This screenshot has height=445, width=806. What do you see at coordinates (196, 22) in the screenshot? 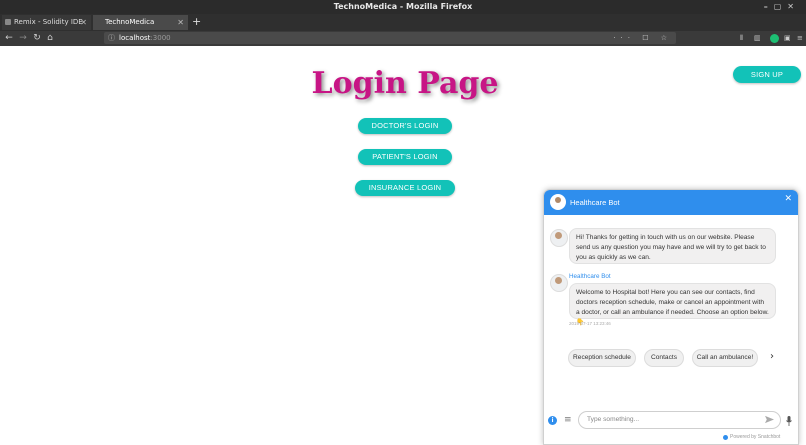
I see `new-tab-icon: +` at bounding box center [196, 22].